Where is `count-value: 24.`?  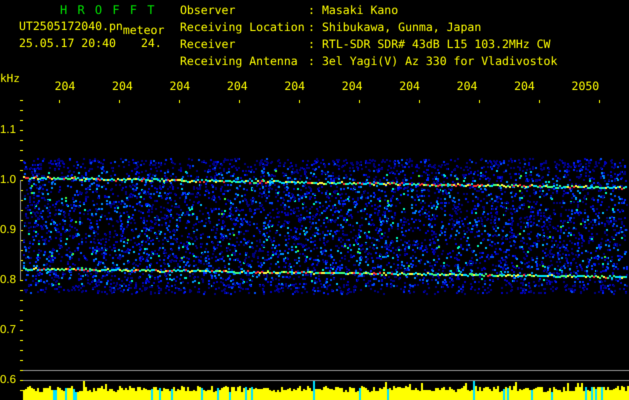
count-value: 24. is located at coordinates (151, 43).